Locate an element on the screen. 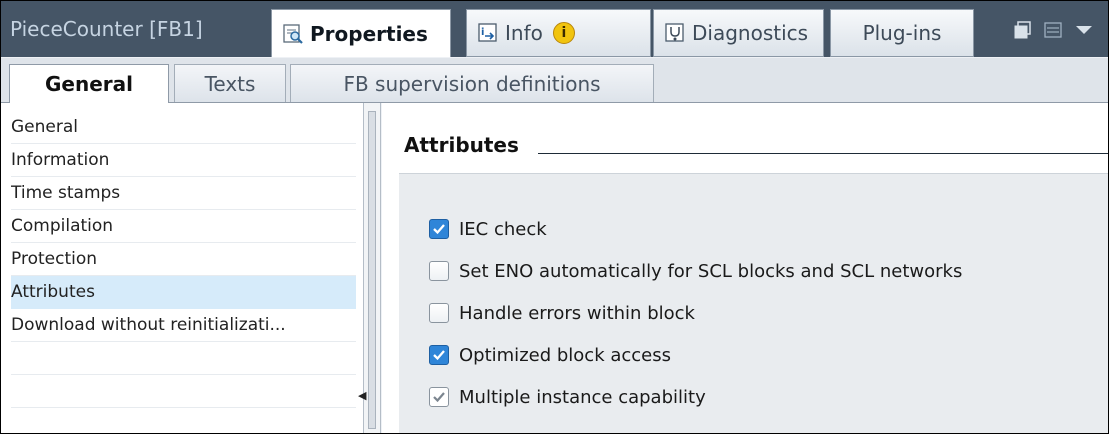 Image resolution: width=1109 pixels, height=434 pixels. tab-info-label: Info is located at coordinates (524, 33).